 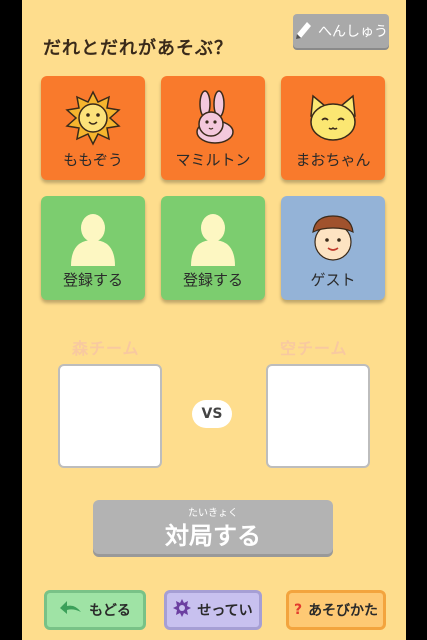 I want to click on forest-team-slot, so click(x=110, y=416).